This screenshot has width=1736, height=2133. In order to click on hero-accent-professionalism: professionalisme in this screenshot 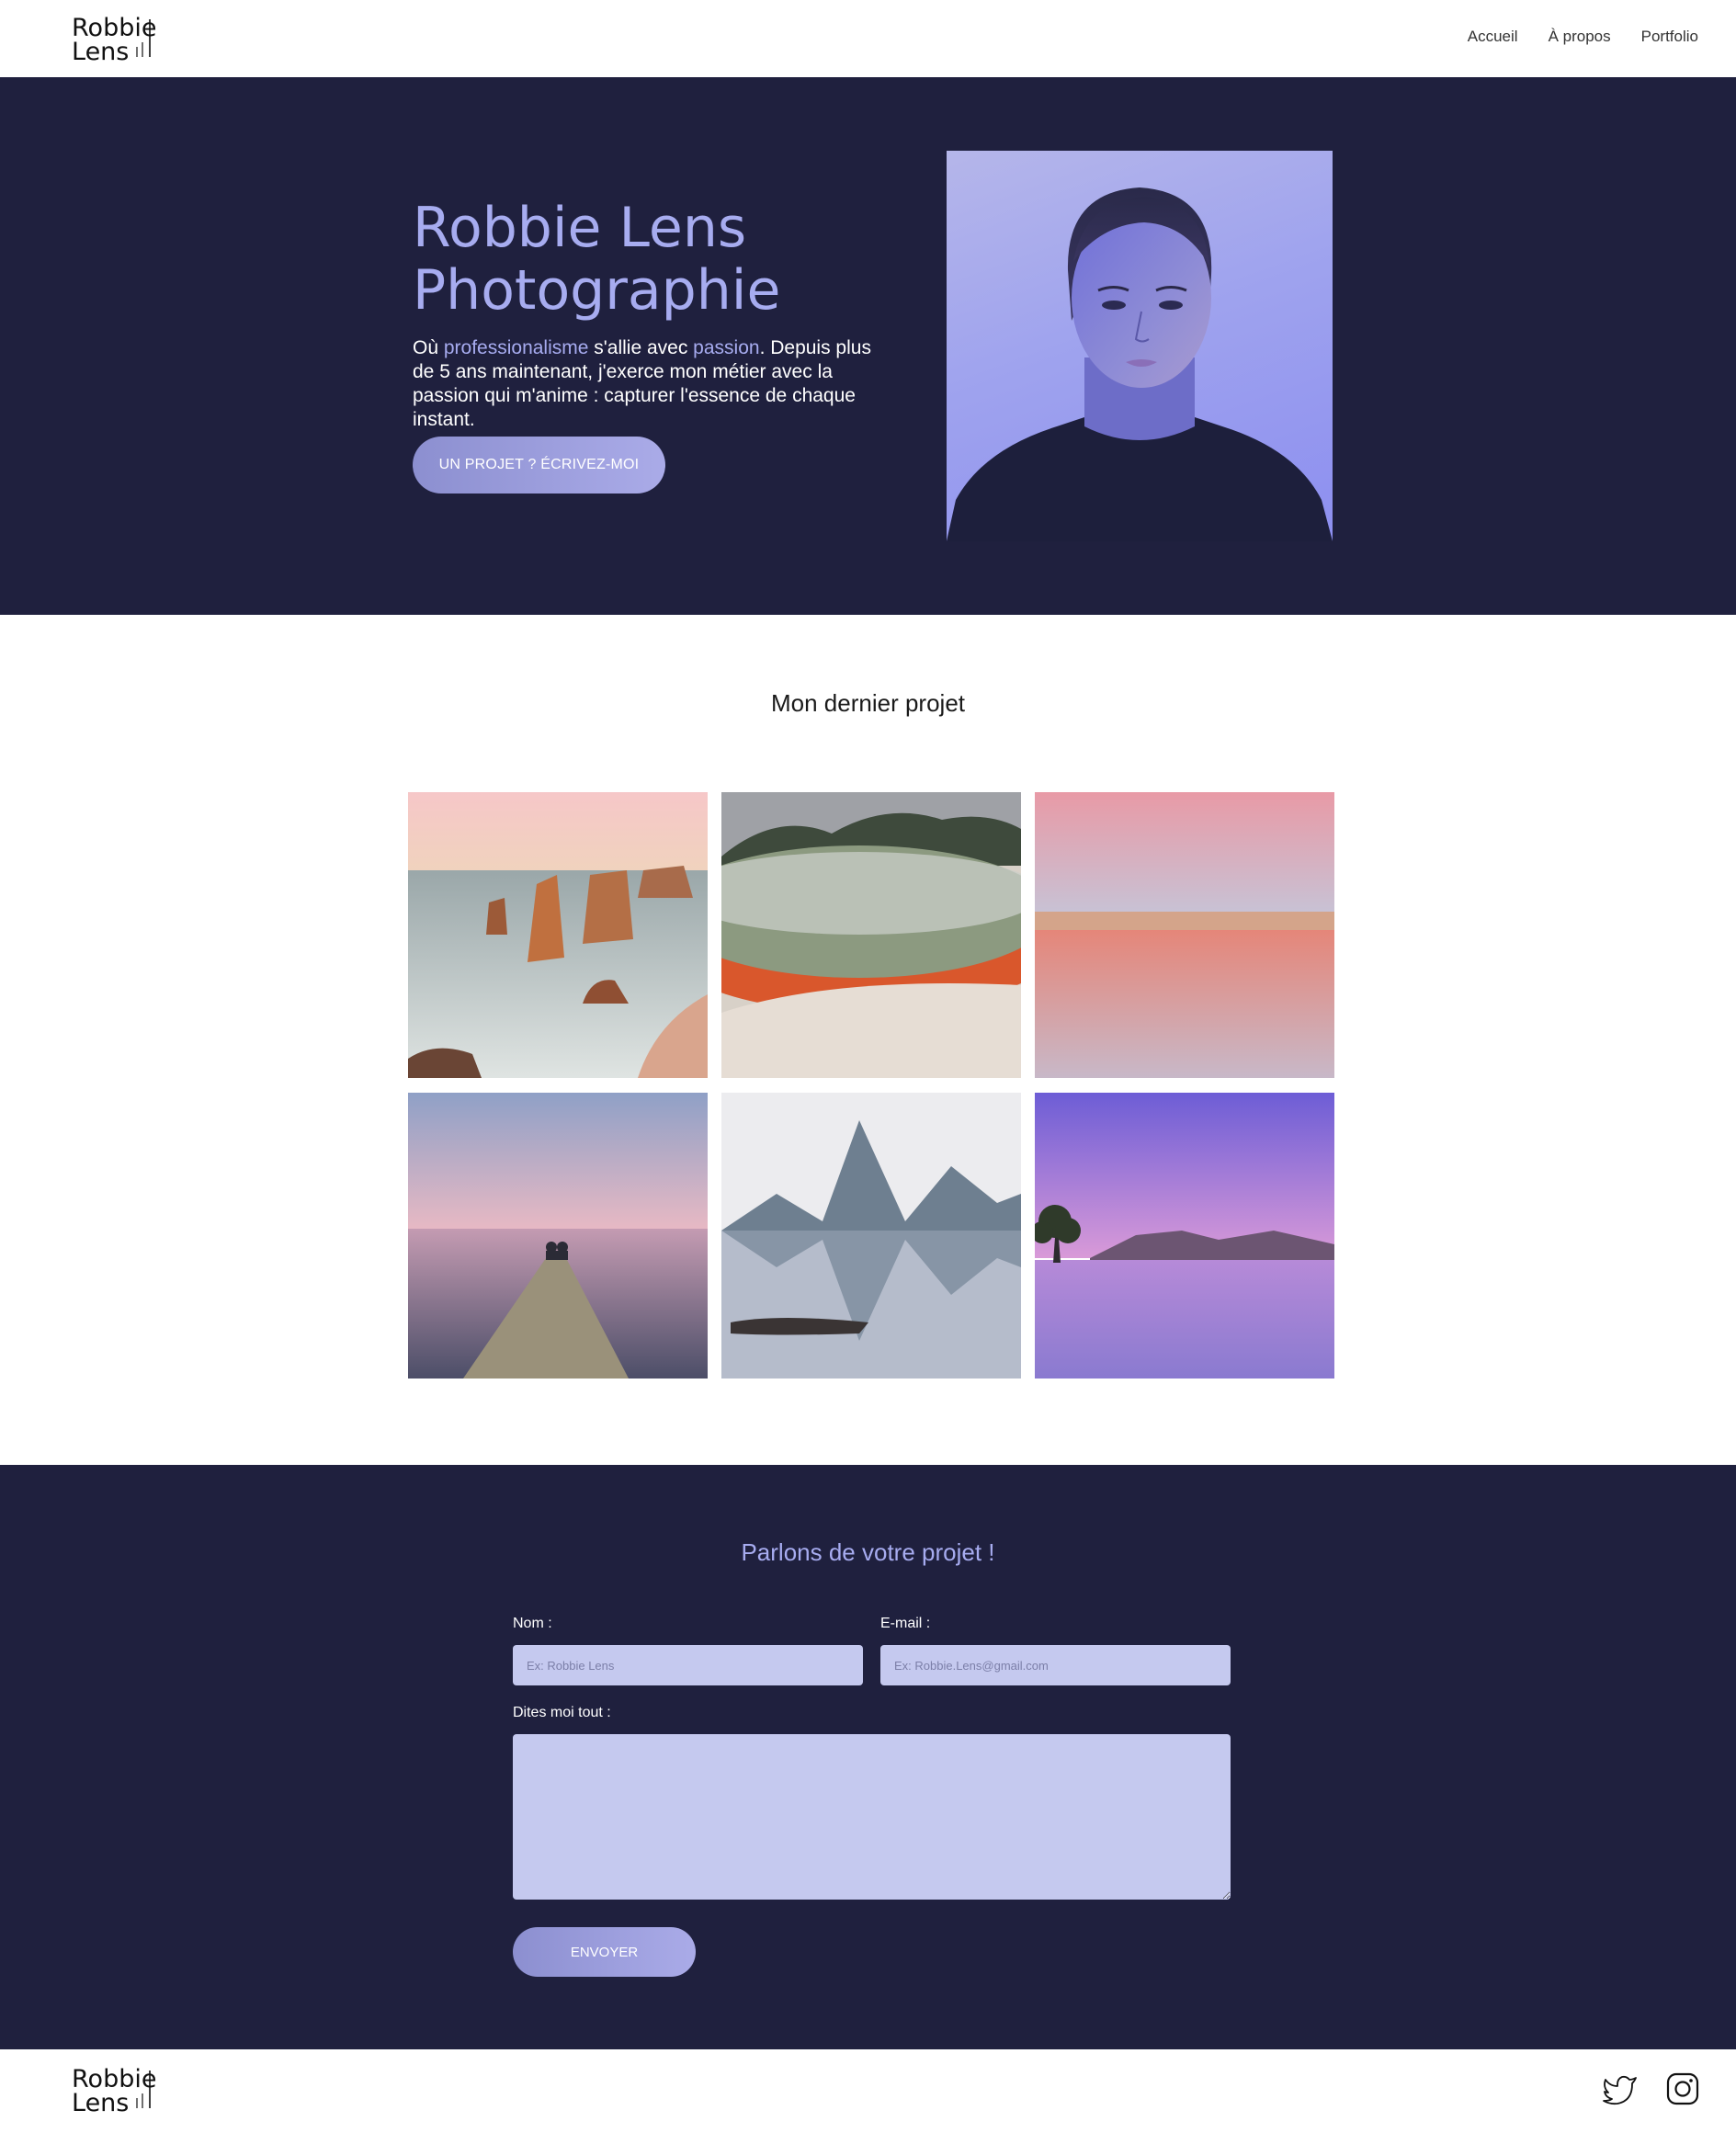, I will do `click(516, 347)`.